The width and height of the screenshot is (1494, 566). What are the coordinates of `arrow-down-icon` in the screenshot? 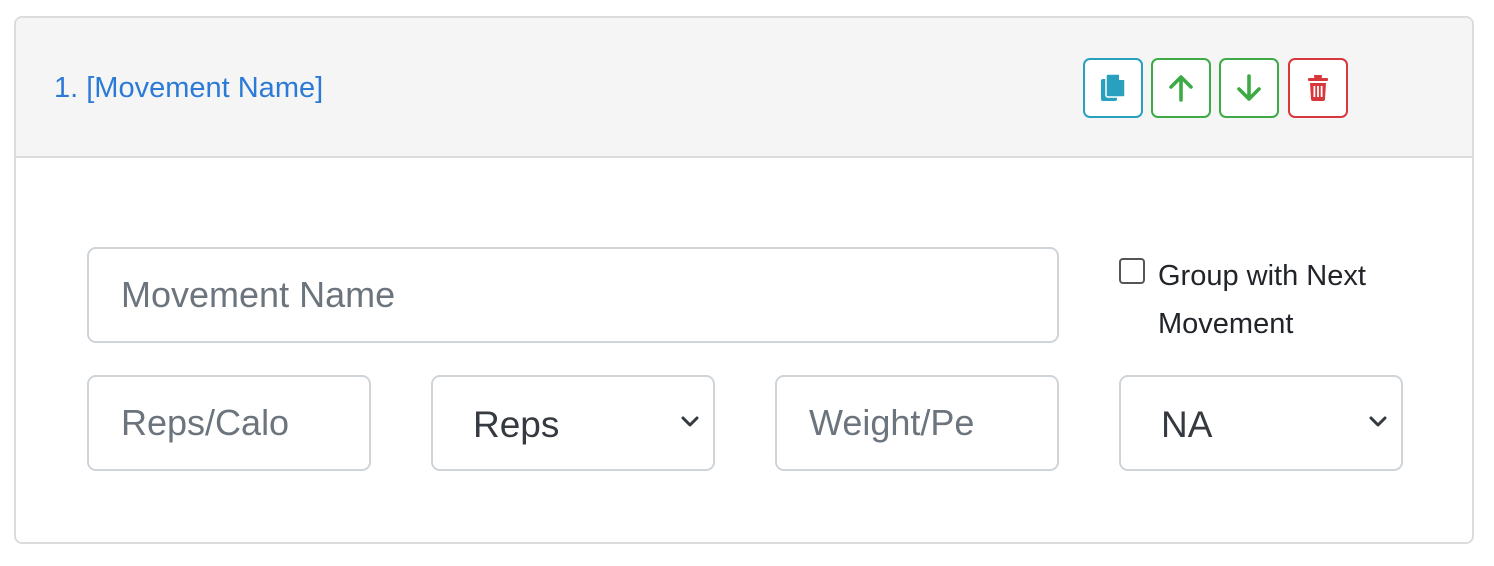 It's located at (1249, 88).